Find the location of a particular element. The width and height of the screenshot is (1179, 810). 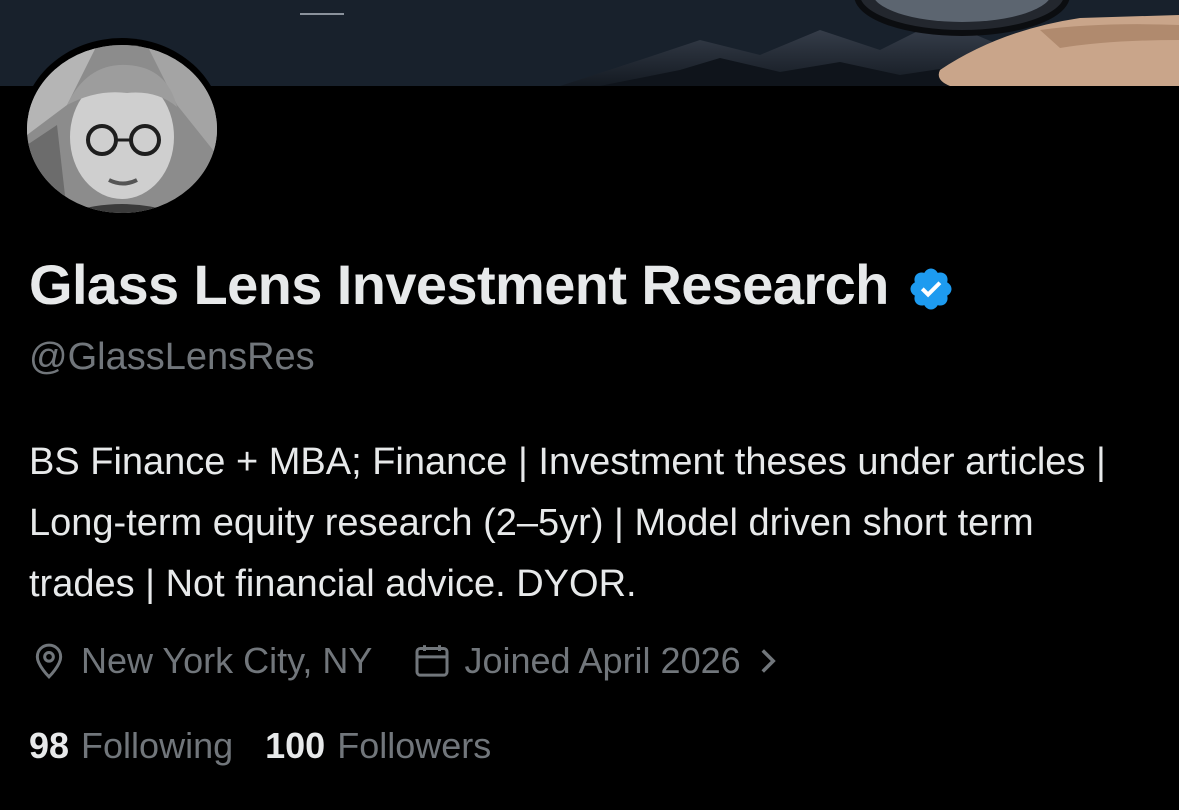

name-row: Glass Lens Investment Research is located at coordinates (492, 284).